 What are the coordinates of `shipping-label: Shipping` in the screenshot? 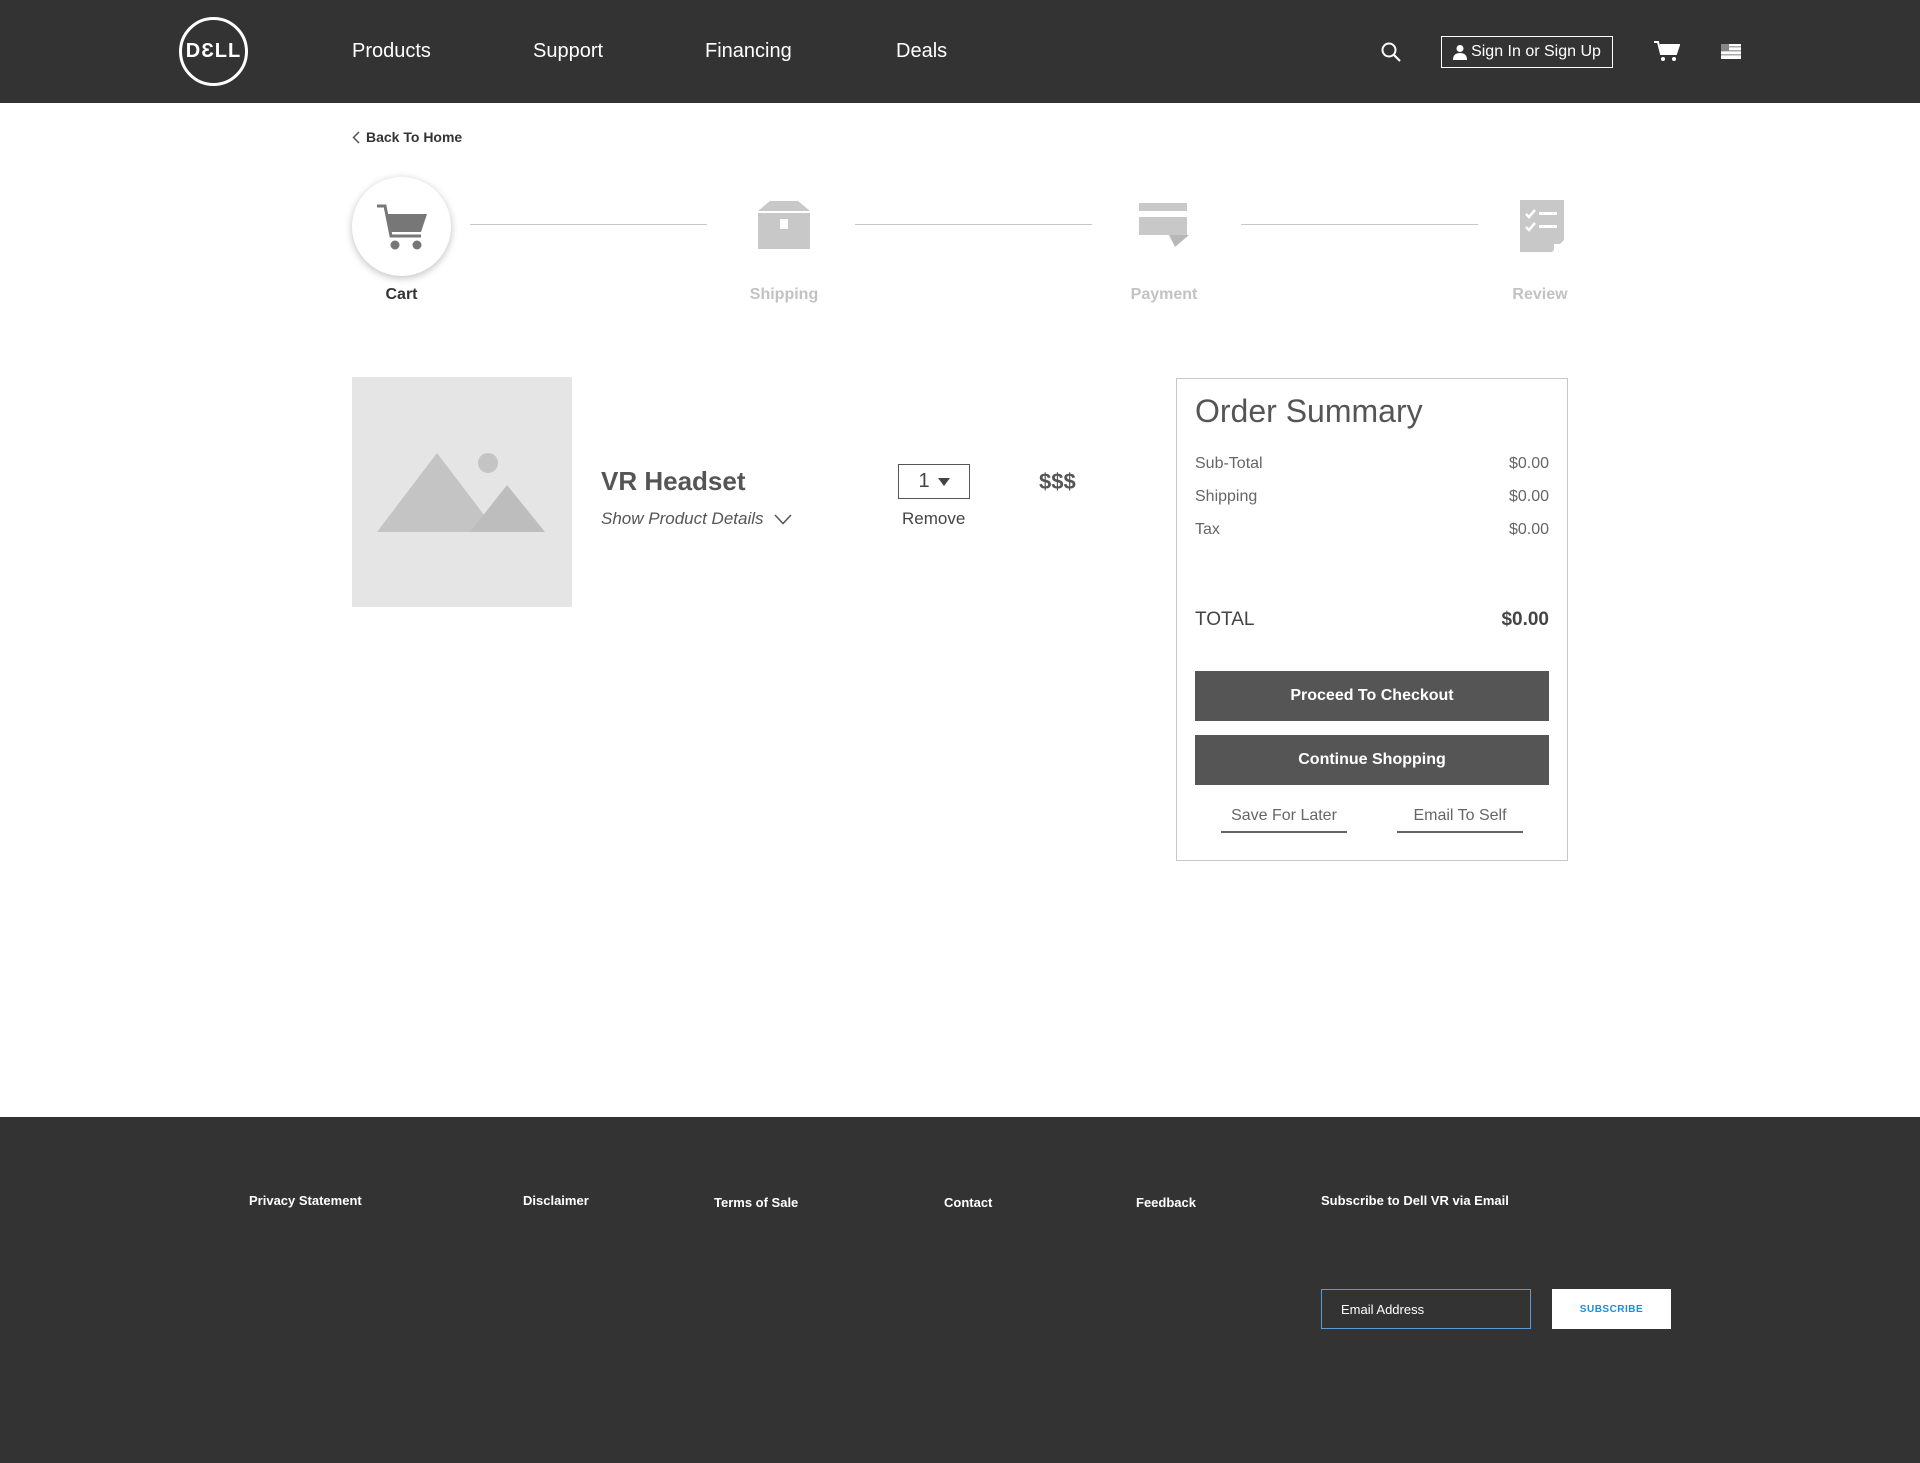 It's located at (1226, 496).